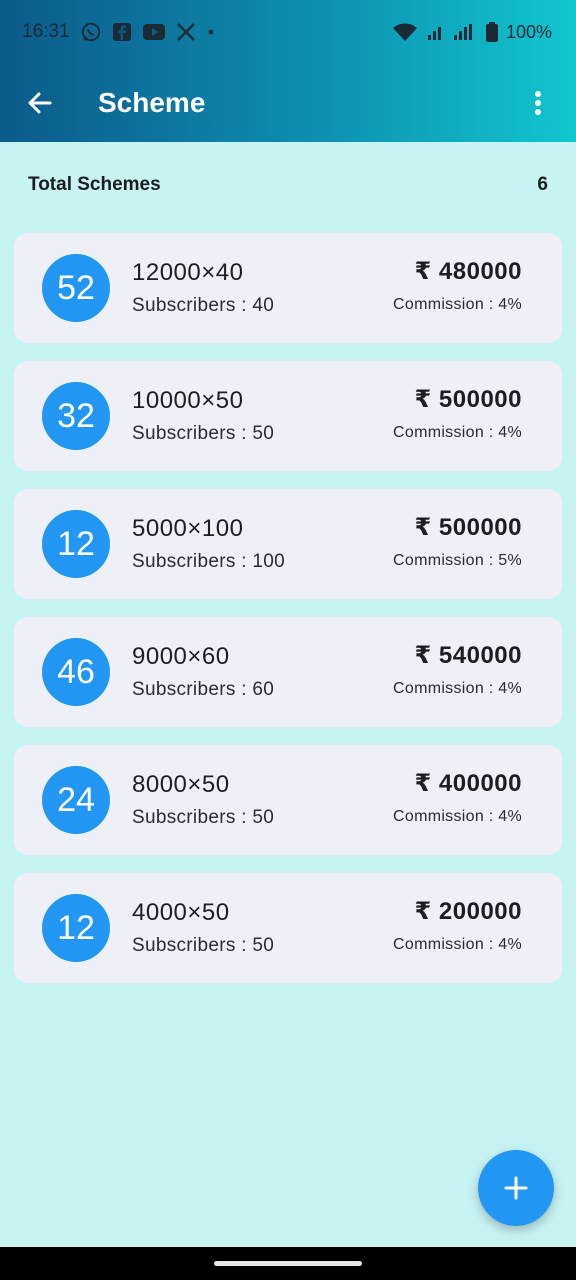 This screenshot has height=1280, width=576. What do you see at coordinates (181, 656) in the screenshot?
I see `scheme-name: 9000×60` at bounding box center [181, 656].